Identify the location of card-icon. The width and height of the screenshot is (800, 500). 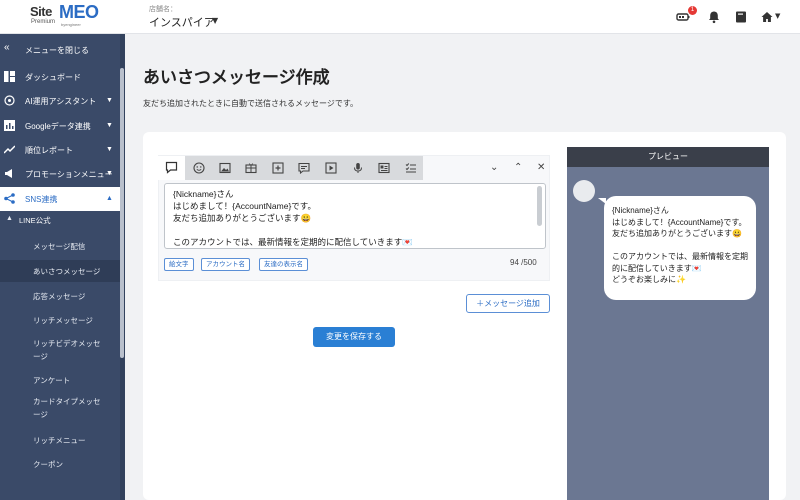
(384, 168).